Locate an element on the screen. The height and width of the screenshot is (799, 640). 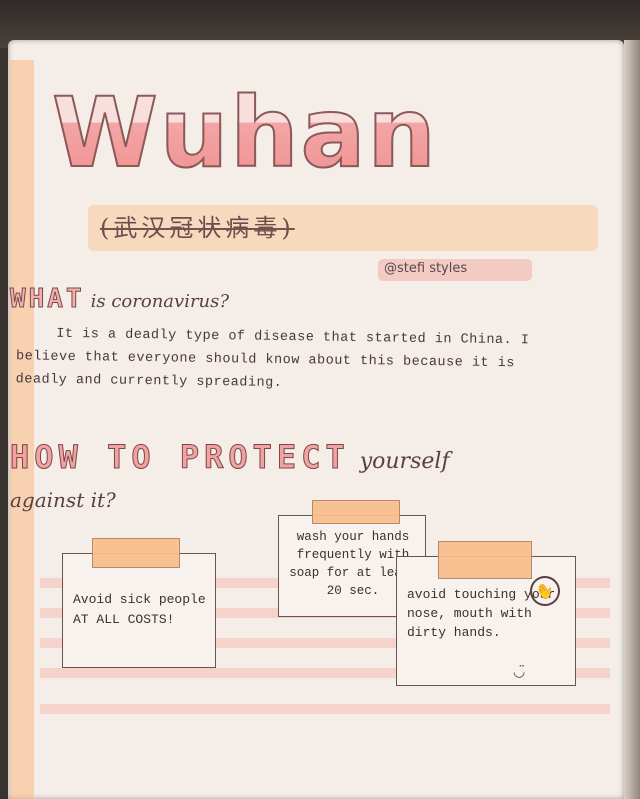
margin-highlight is located at coordinates (22, 429).